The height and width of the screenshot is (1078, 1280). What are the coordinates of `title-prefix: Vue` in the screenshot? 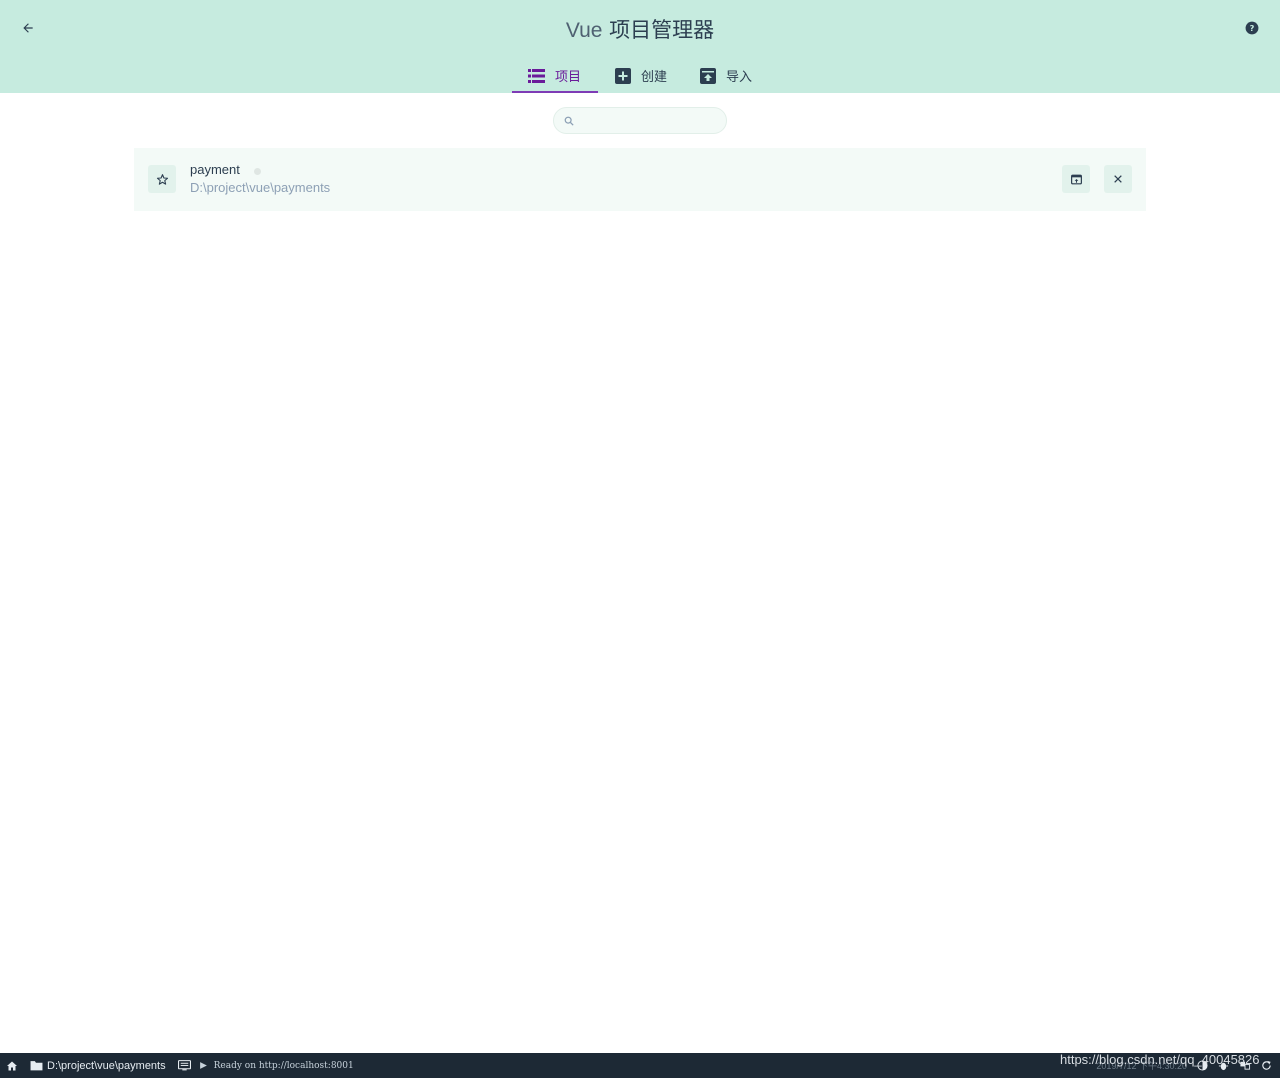 It's located at (584, 30).